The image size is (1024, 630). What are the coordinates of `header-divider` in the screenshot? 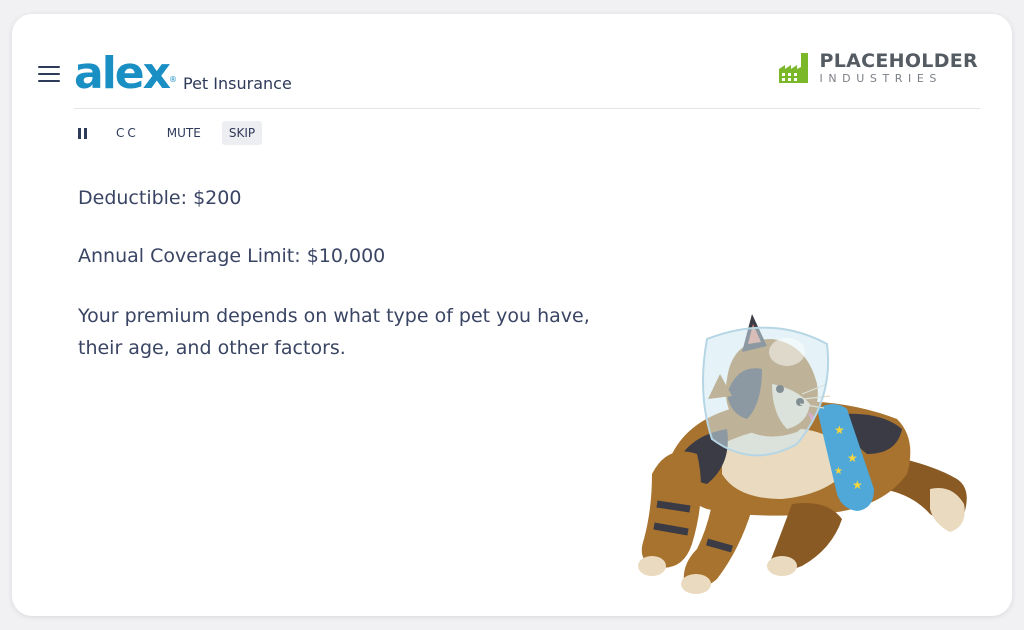 It's located at (527, 108).